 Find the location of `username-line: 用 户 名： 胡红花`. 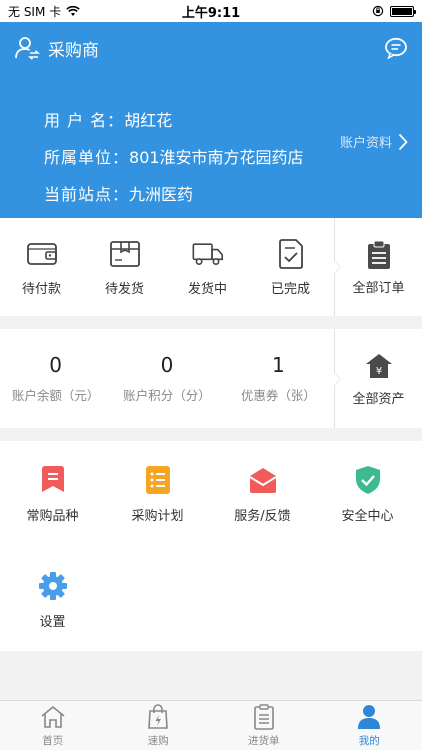

username-line: 用 户 名： 胡红花 is located at coordinates (174, 120).